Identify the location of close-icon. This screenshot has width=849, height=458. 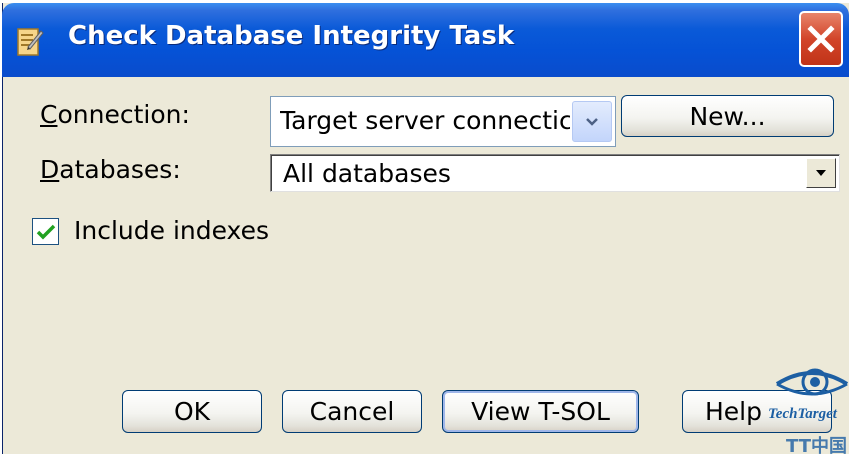
(821, 39).